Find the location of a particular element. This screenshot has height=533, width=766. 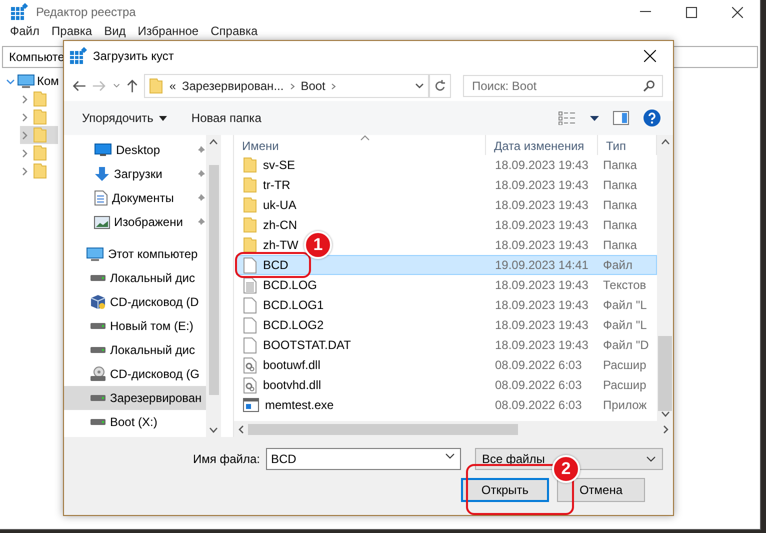

file-name: BCD.LOG is located at coordinates (290, 285).